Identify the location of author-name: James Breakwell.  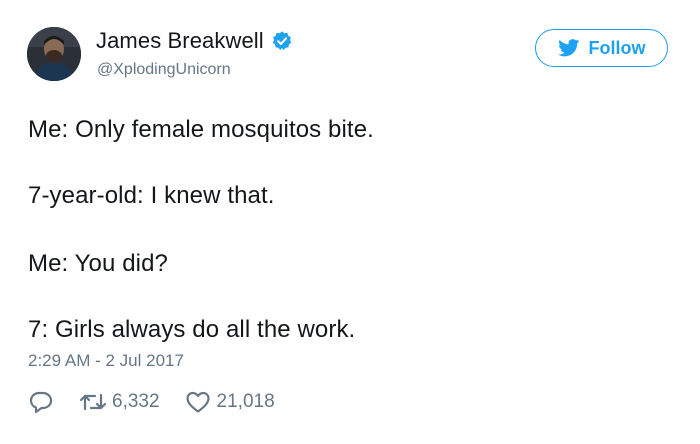
(180, 41).